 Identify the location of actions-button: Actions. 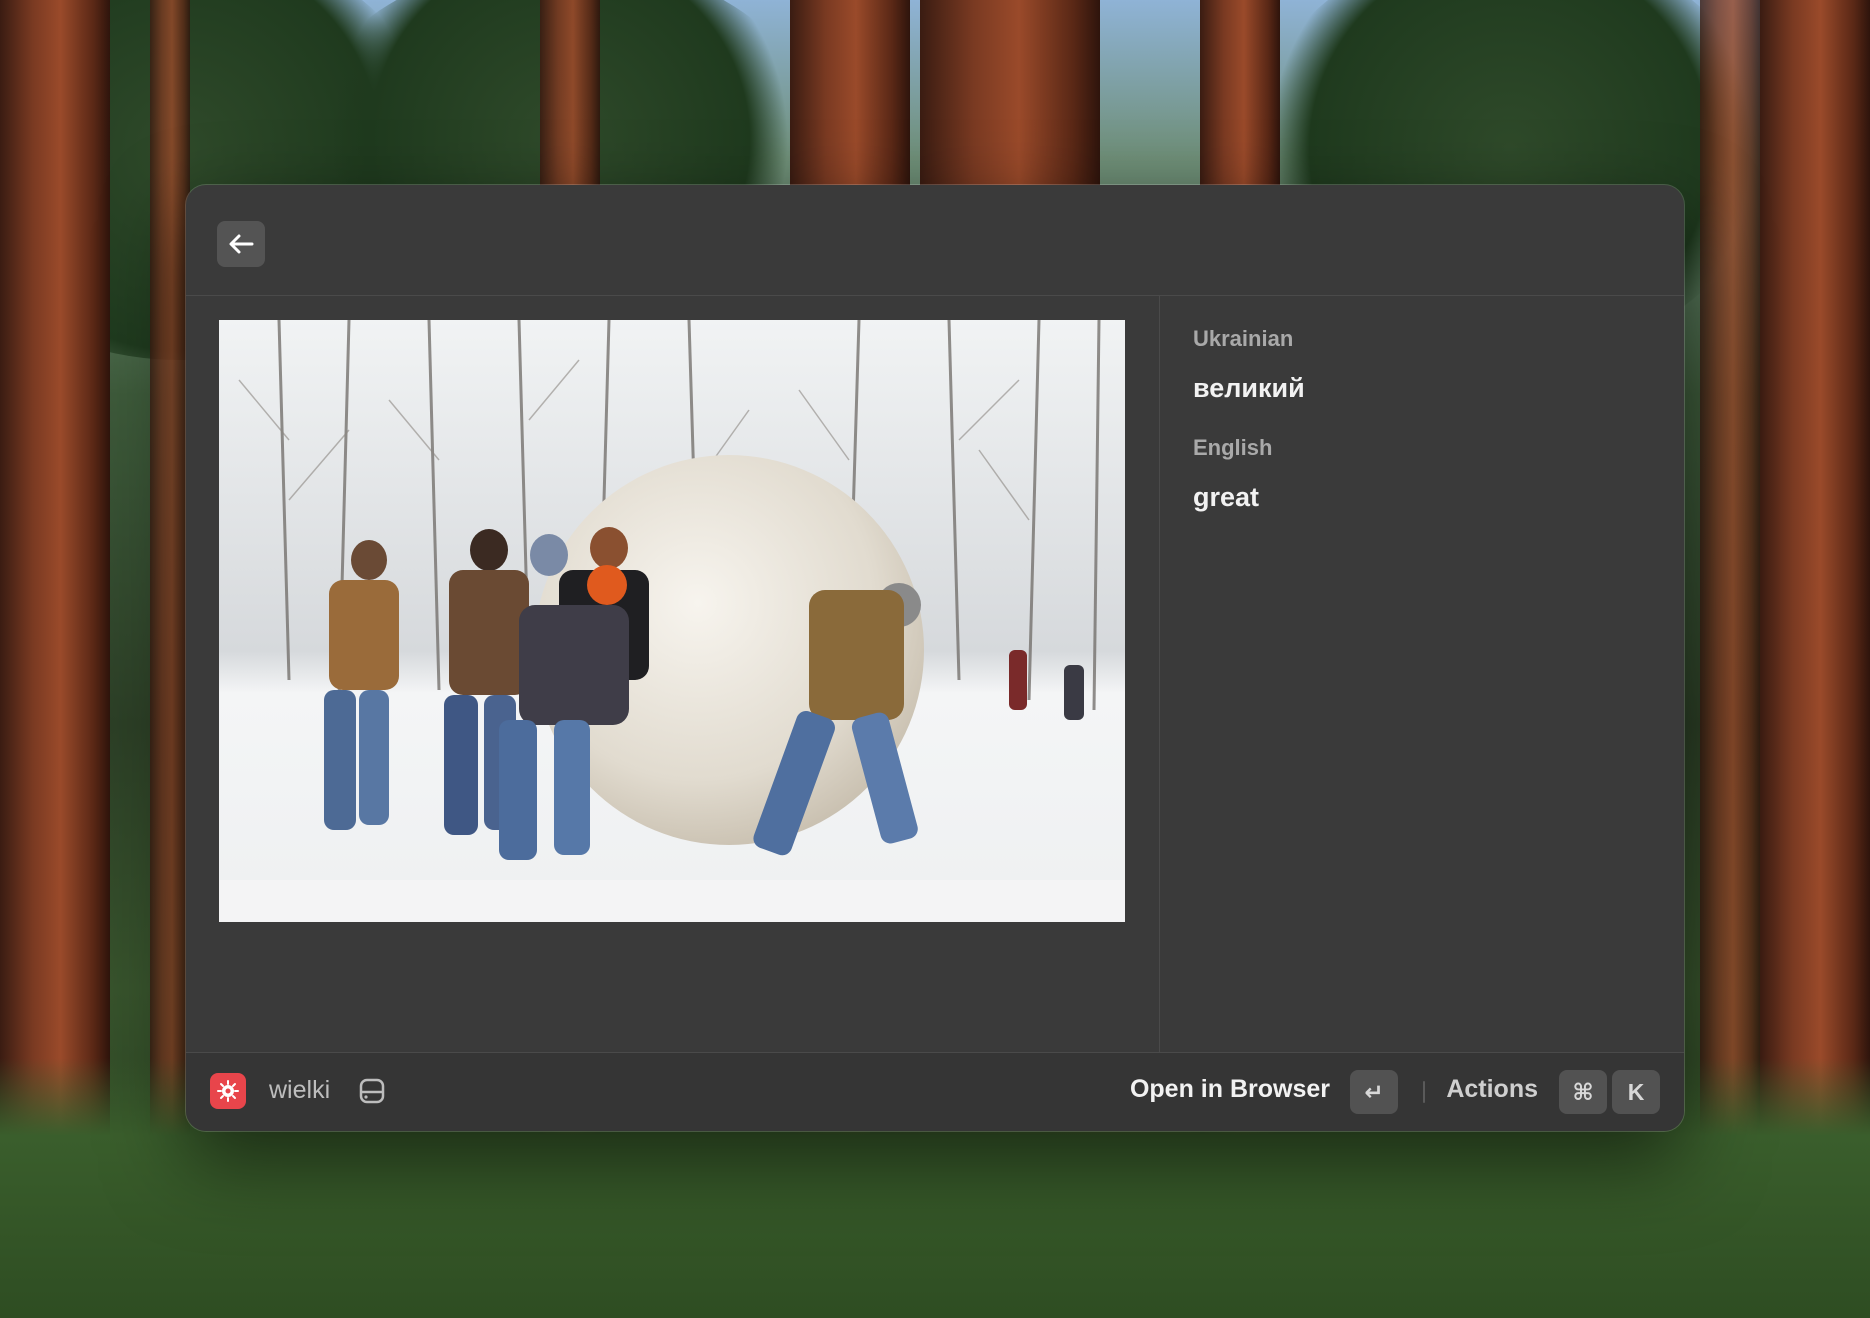
(1492, 1089).